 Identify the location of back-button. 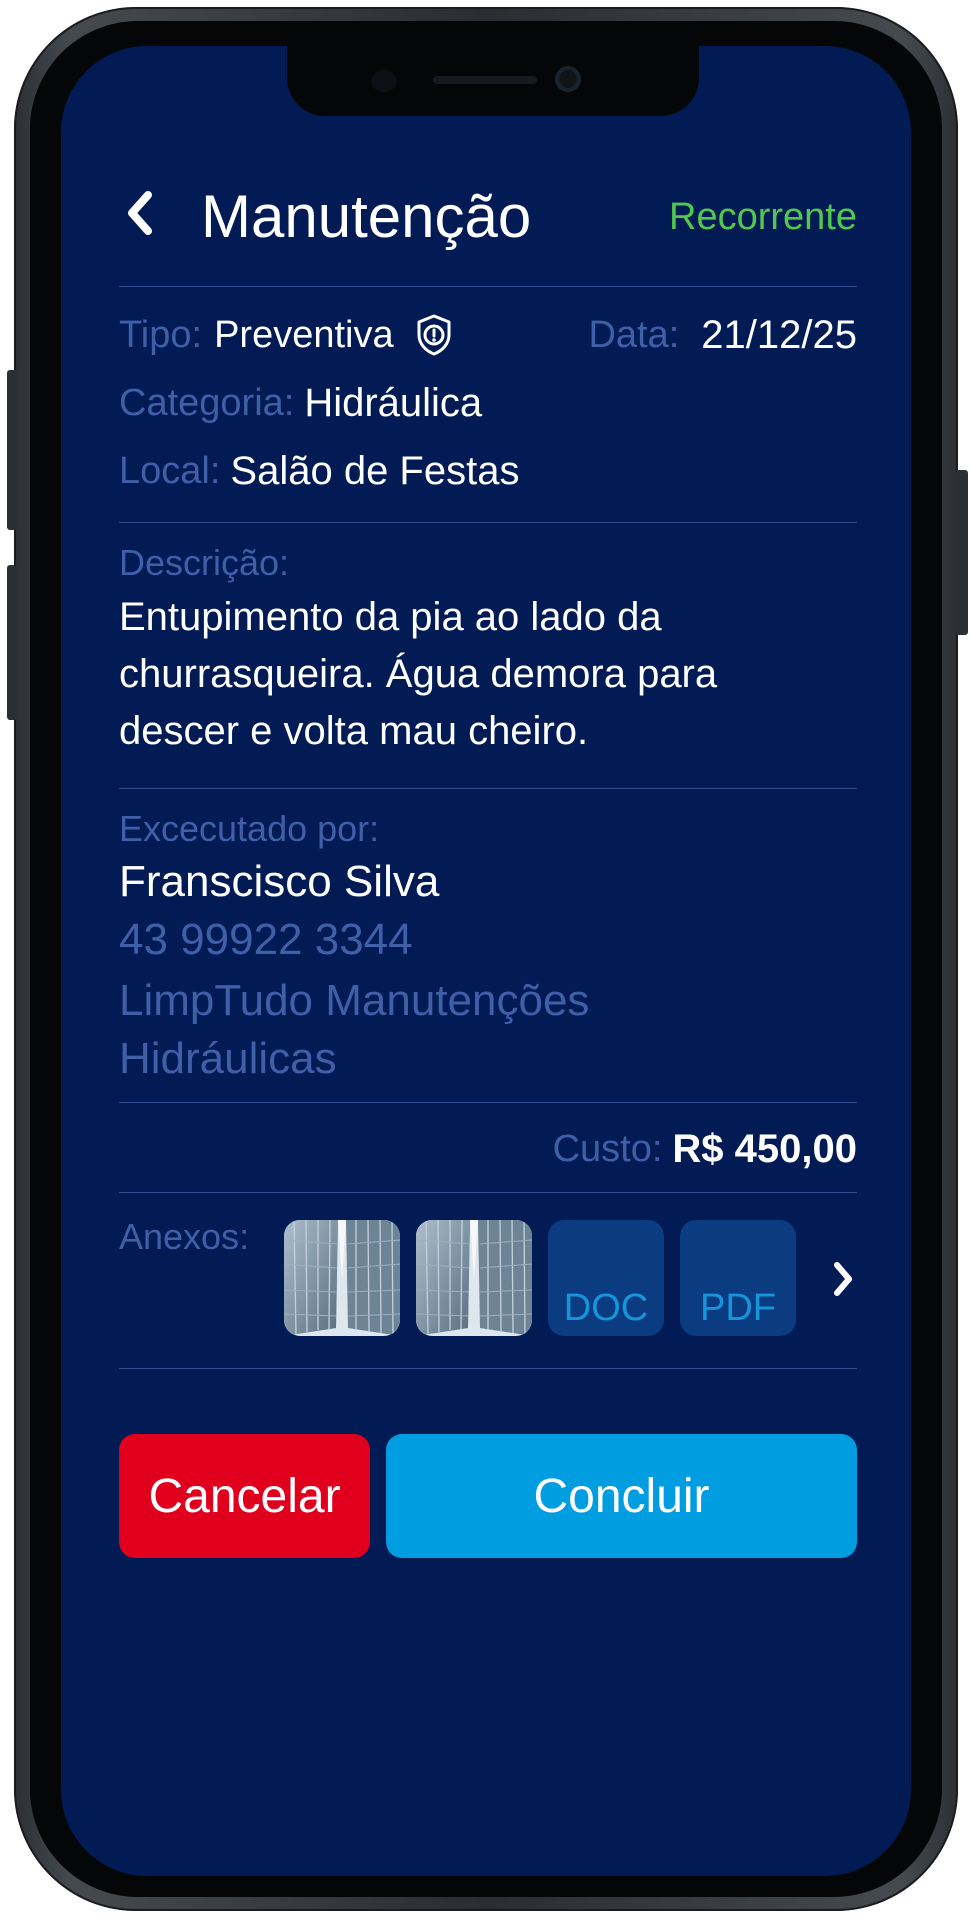
(139, 213).